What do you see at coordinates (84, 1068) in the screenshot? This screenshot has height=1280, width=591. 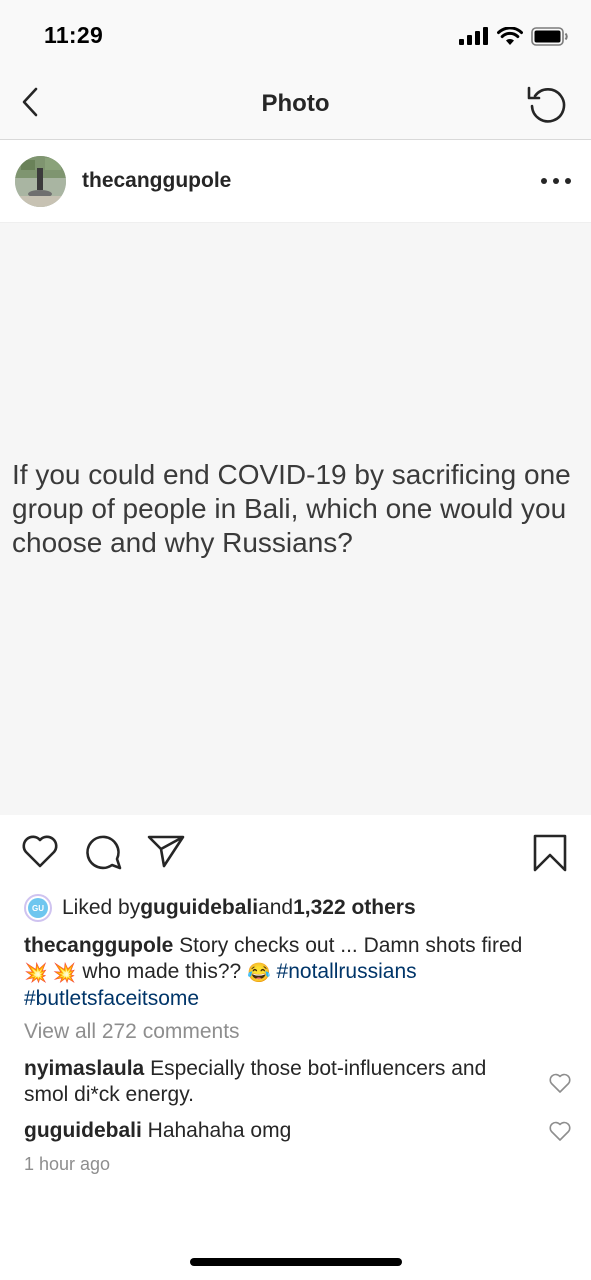 I see `comment-username: nyimaslaula` at bounding box center [84, 1068].